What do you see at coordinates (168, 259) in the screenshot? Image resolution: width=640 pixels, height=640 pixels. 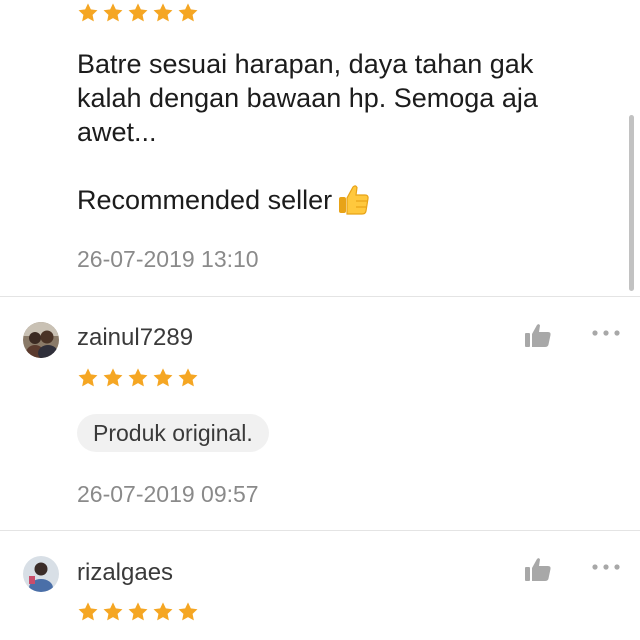 I see `review-timestamp: 26-07-2019 13:10` at bounding box center [168, 259].